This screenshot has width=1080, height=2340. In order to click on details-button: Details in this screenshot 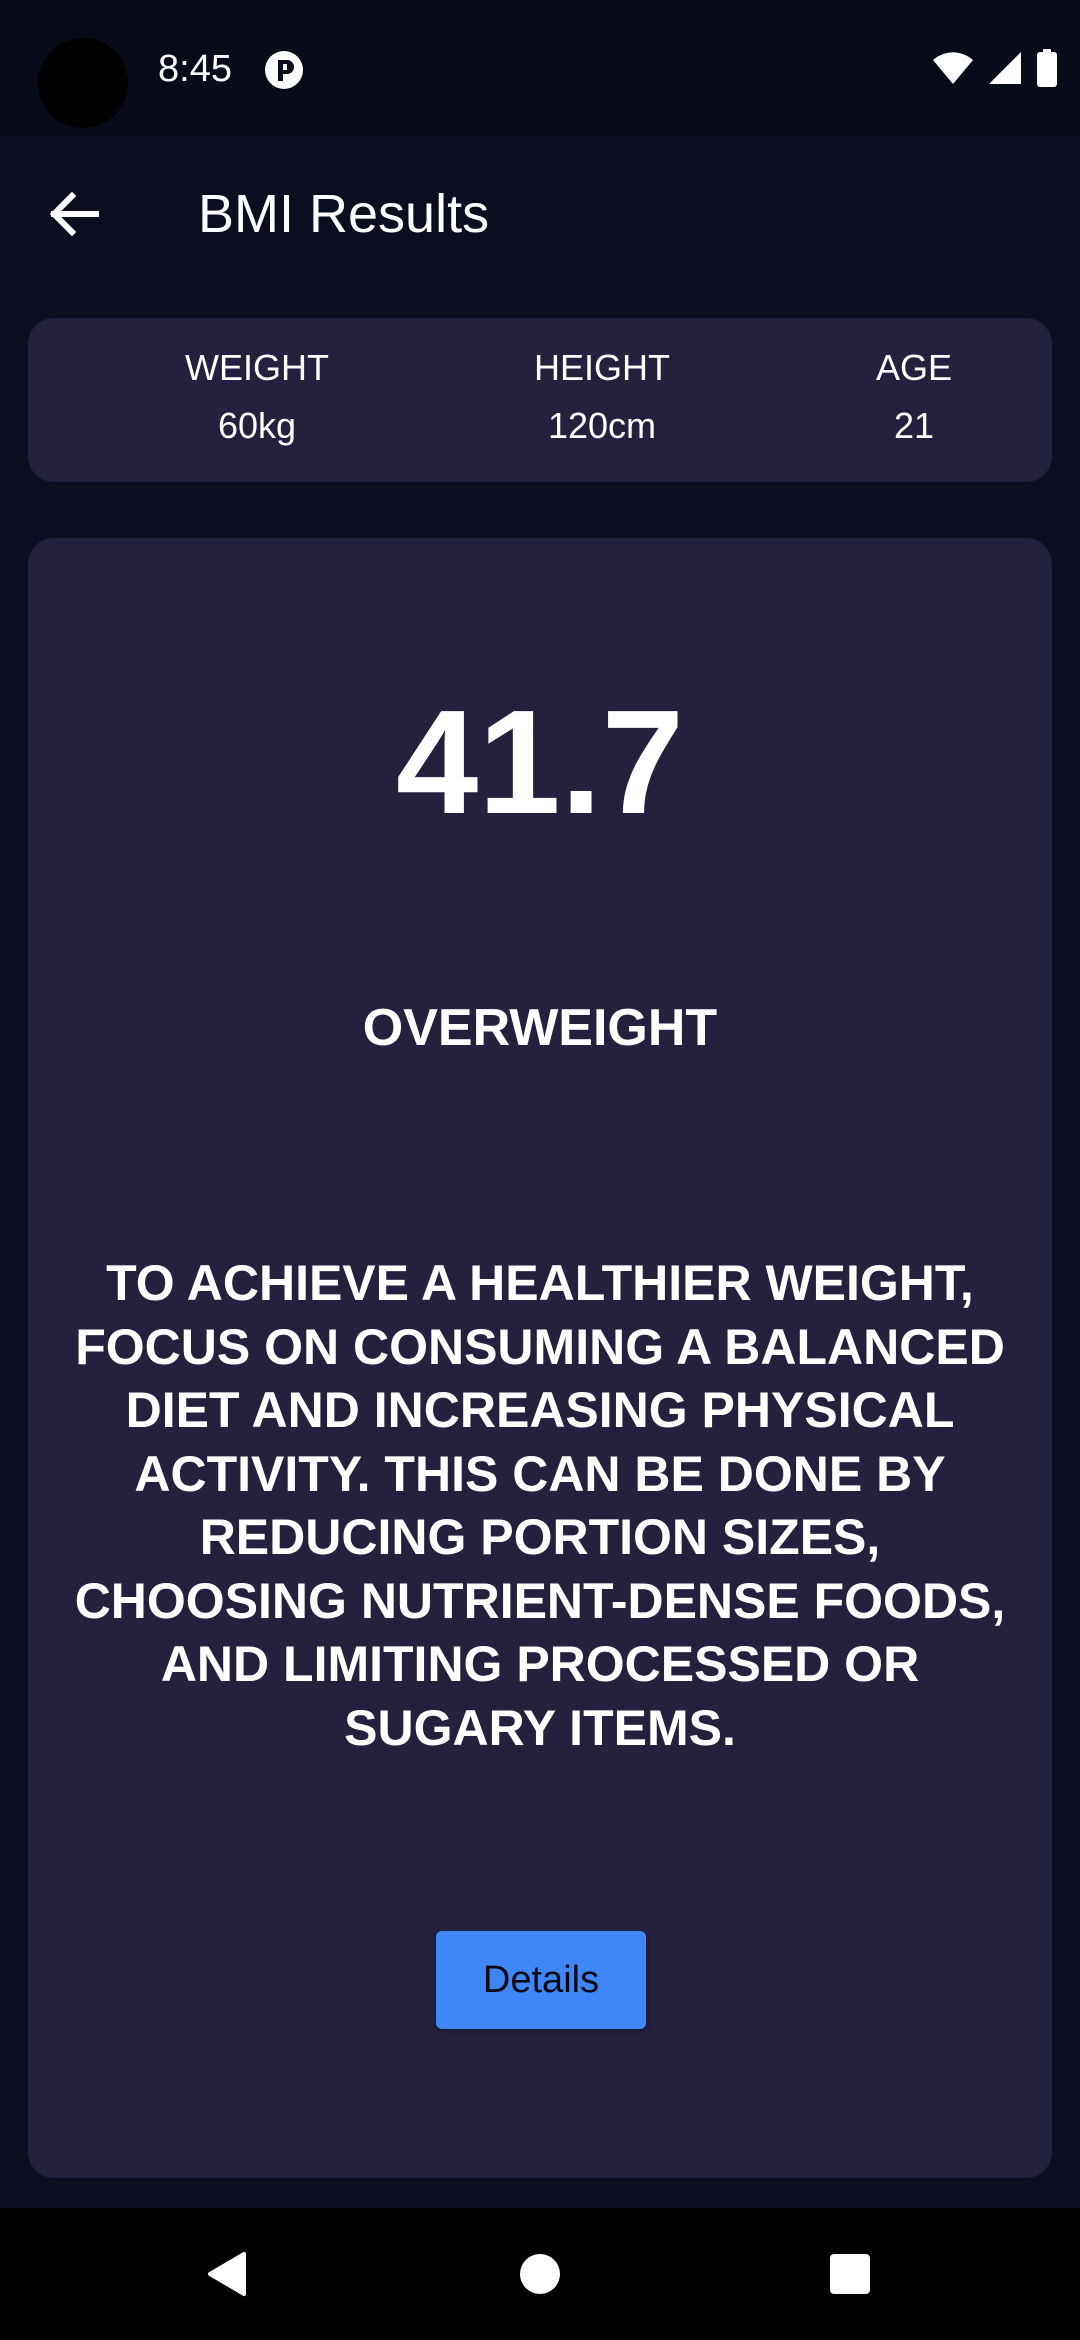, I will do `click(541, 1980)`.